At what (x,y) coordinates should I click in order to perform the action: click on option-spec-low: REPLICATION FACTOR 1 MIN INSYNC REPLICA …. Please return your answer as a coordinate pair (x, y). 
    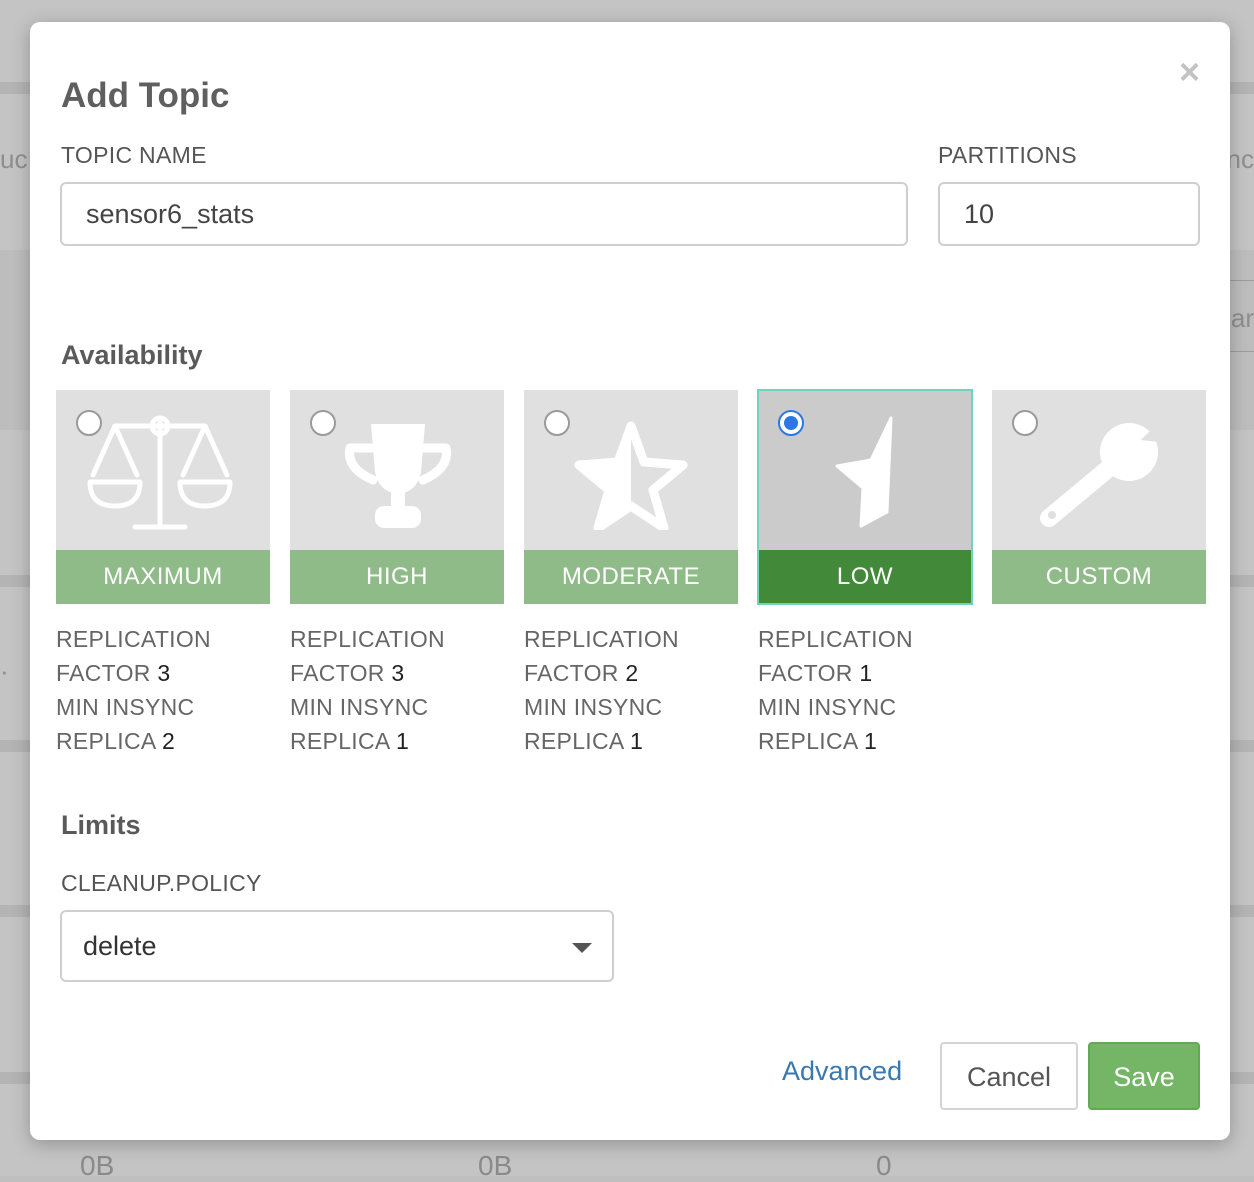
    Looking at the image, I should click on (865, 690).